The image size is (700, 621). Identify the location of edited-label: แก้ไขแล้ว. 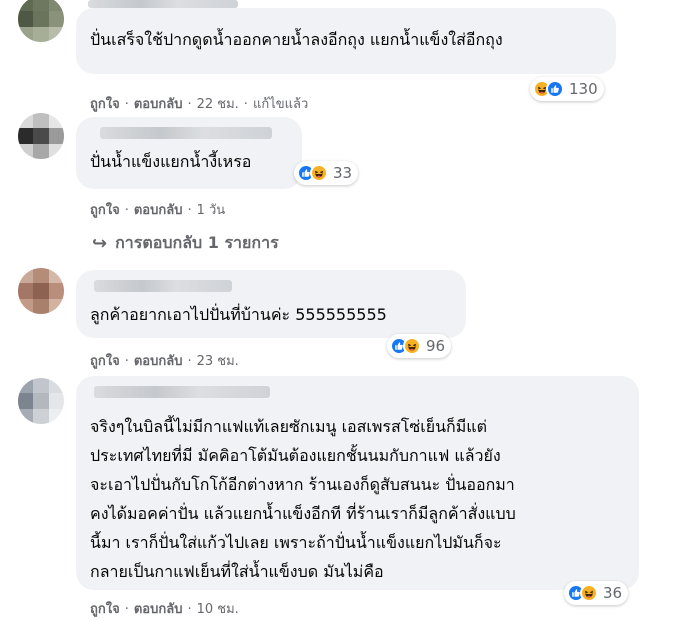
(280, 104).